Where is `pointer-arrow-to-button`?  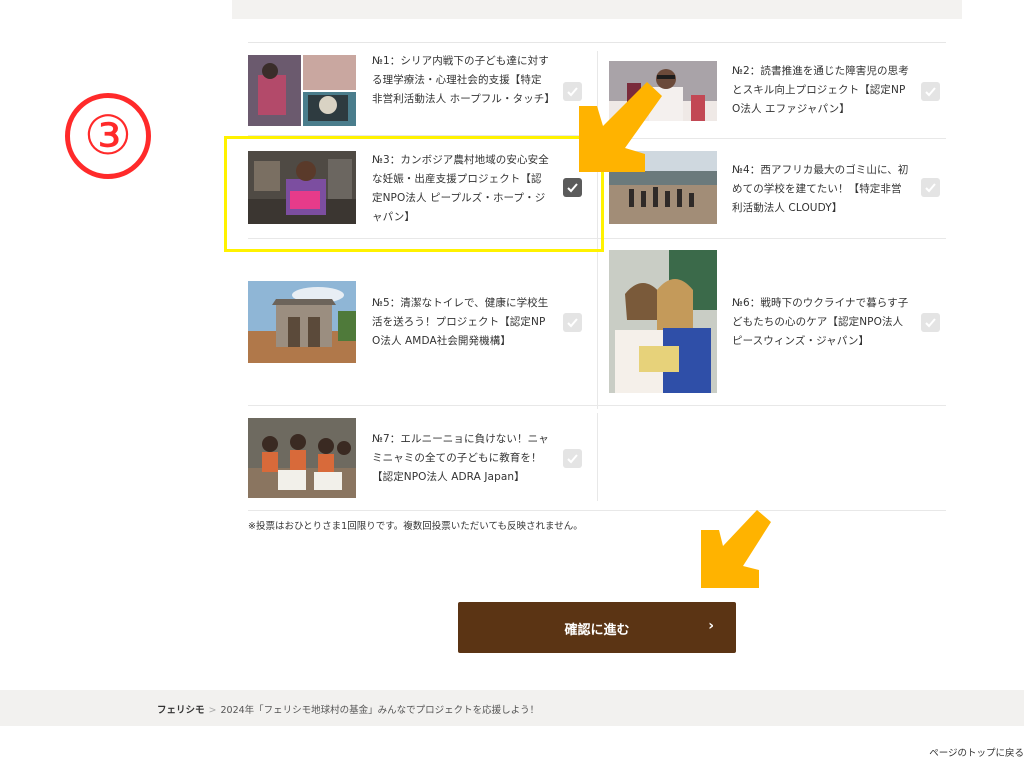
pointer-arrow-to-button is located at coordinates (736, 549).